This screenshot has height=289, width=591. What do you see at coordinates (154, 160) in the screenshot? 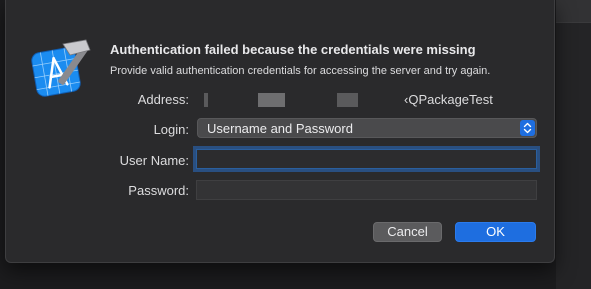
I see `username-label: User Name:` at bounding box center [154, 160].